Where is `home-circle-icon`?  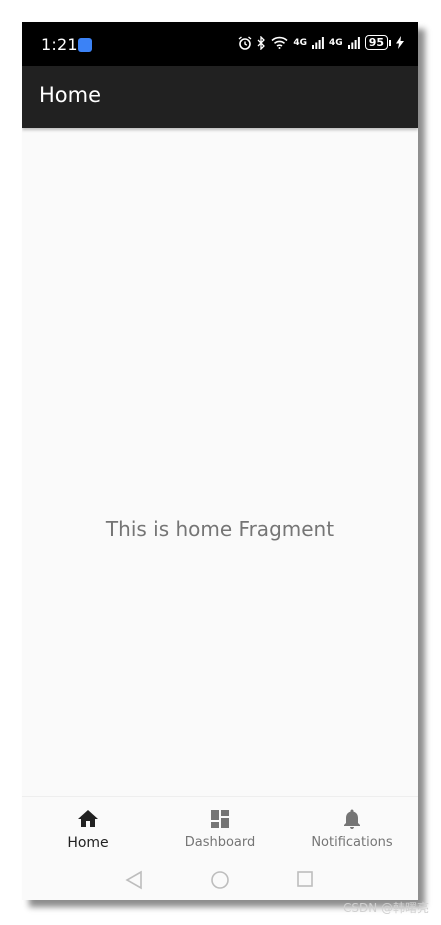
home-circle-icon is located at coordinates (220, 880).